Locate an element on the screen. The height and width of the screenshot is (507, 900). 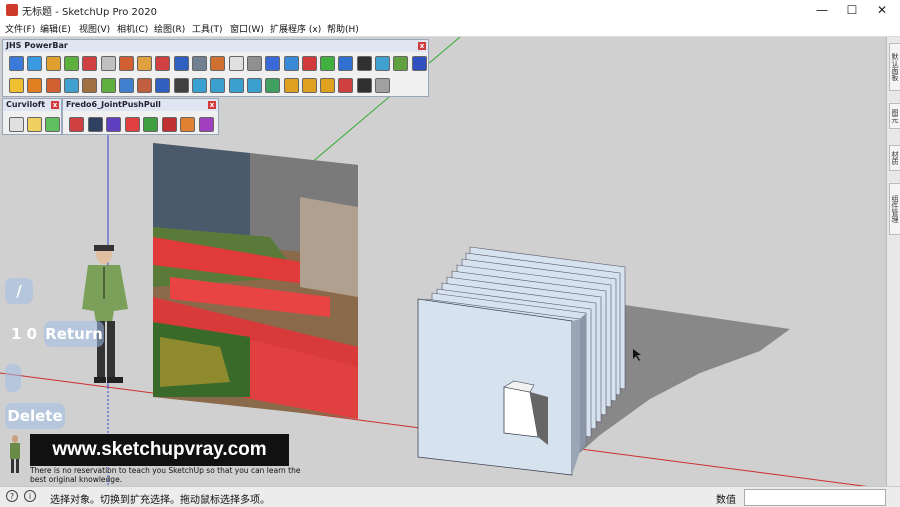
default-tray: 默认面板 图元 材质 组件管理 is located at coordinates (893, 261).